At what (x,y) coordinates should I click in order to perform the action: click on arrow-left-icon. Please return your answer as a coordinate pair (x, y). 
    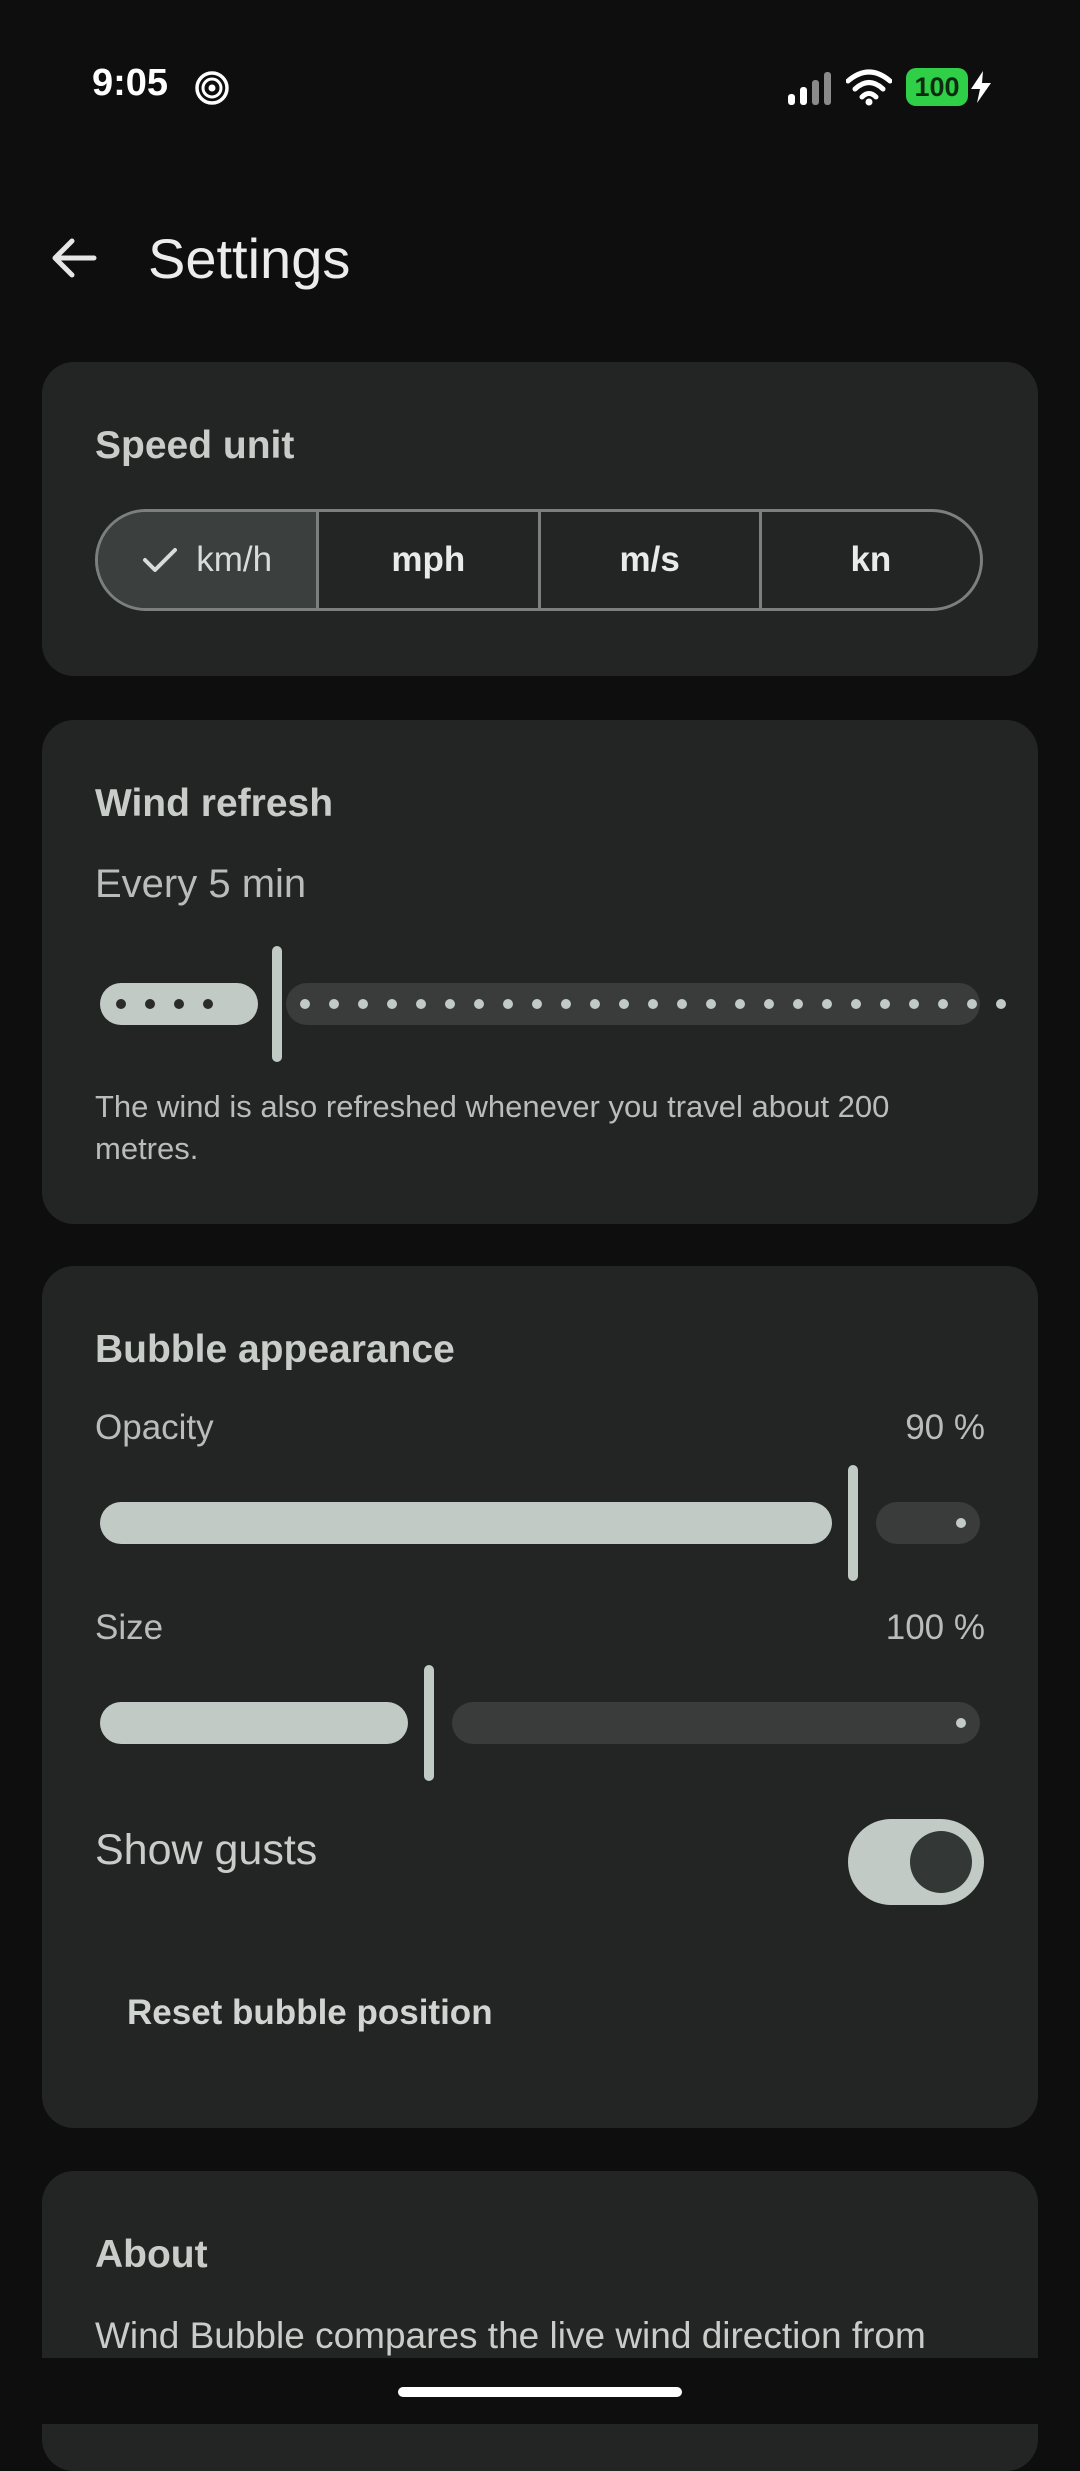
    Looking at the image, I should click on (74, 258).